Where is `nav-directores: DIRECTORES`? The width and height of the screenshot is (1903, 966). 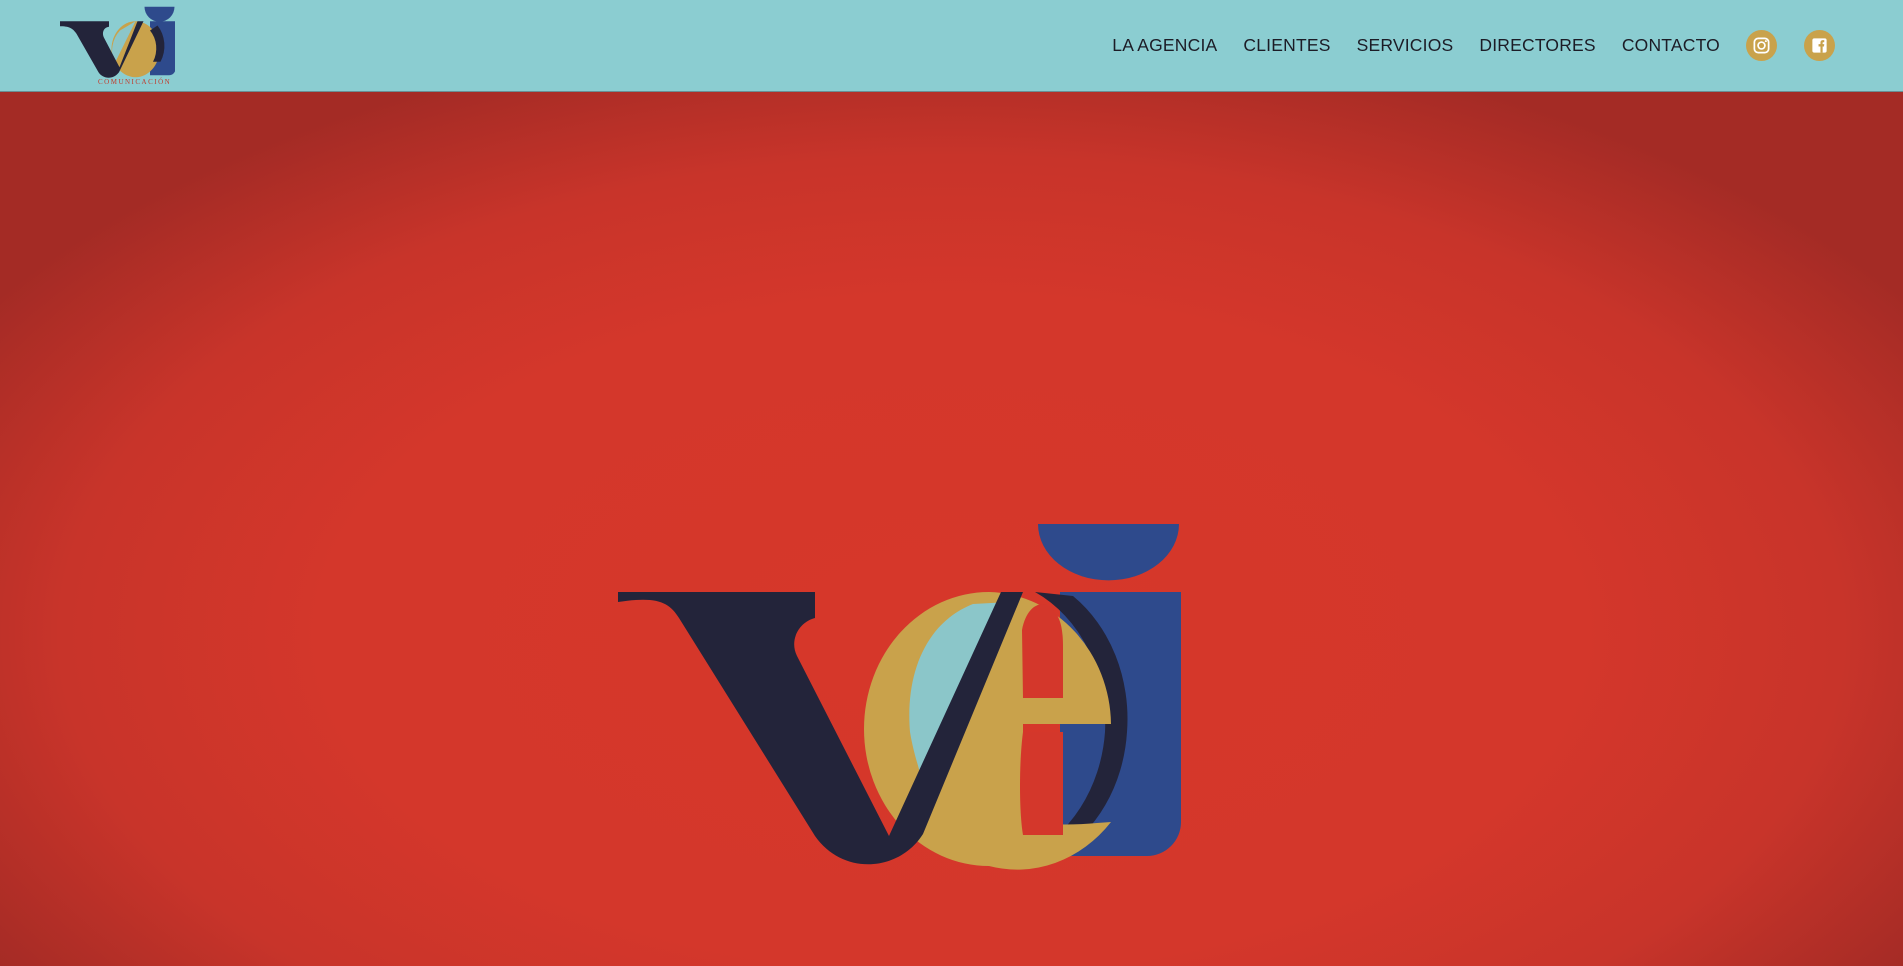
nav-directores: DIRECTORES is located at coordinates (1537, 45).